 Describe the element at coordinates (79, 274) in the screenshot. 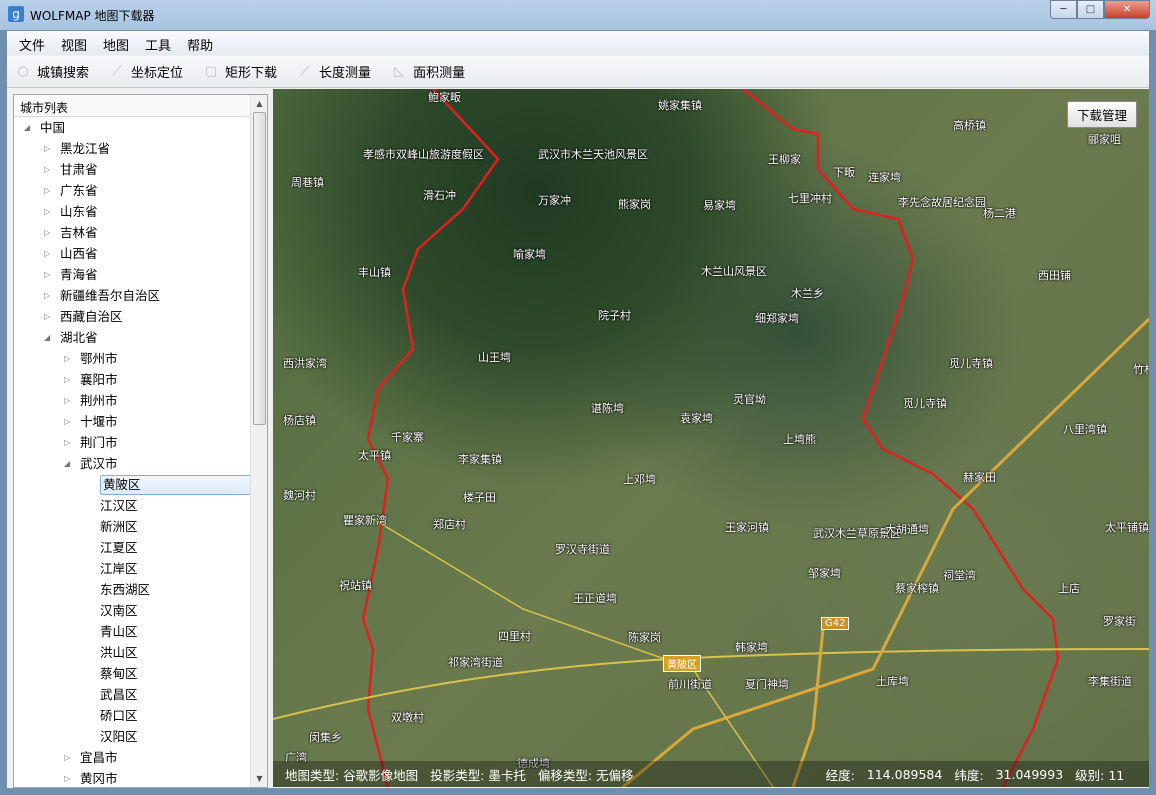

I see `tree-node-label: 青海省` at that location.